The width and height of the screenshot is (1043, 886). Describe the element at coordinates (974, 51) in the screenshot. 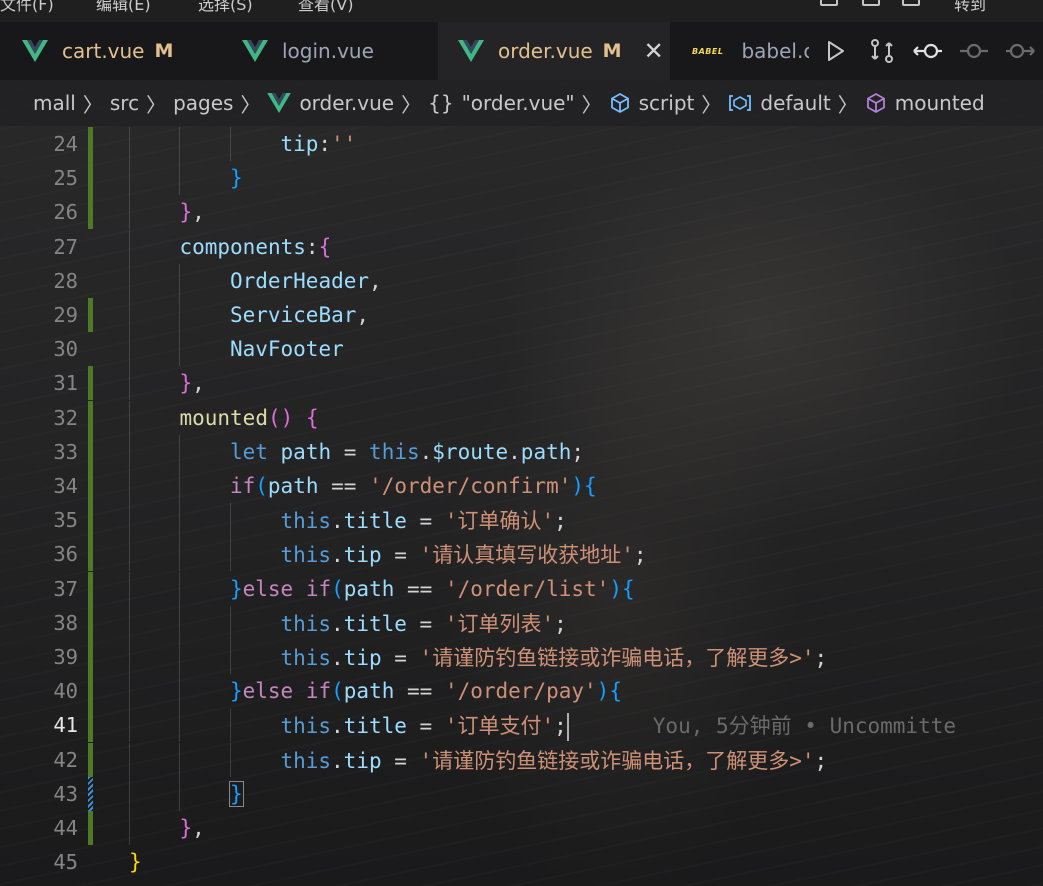

I see `timeline-icon` at that location.